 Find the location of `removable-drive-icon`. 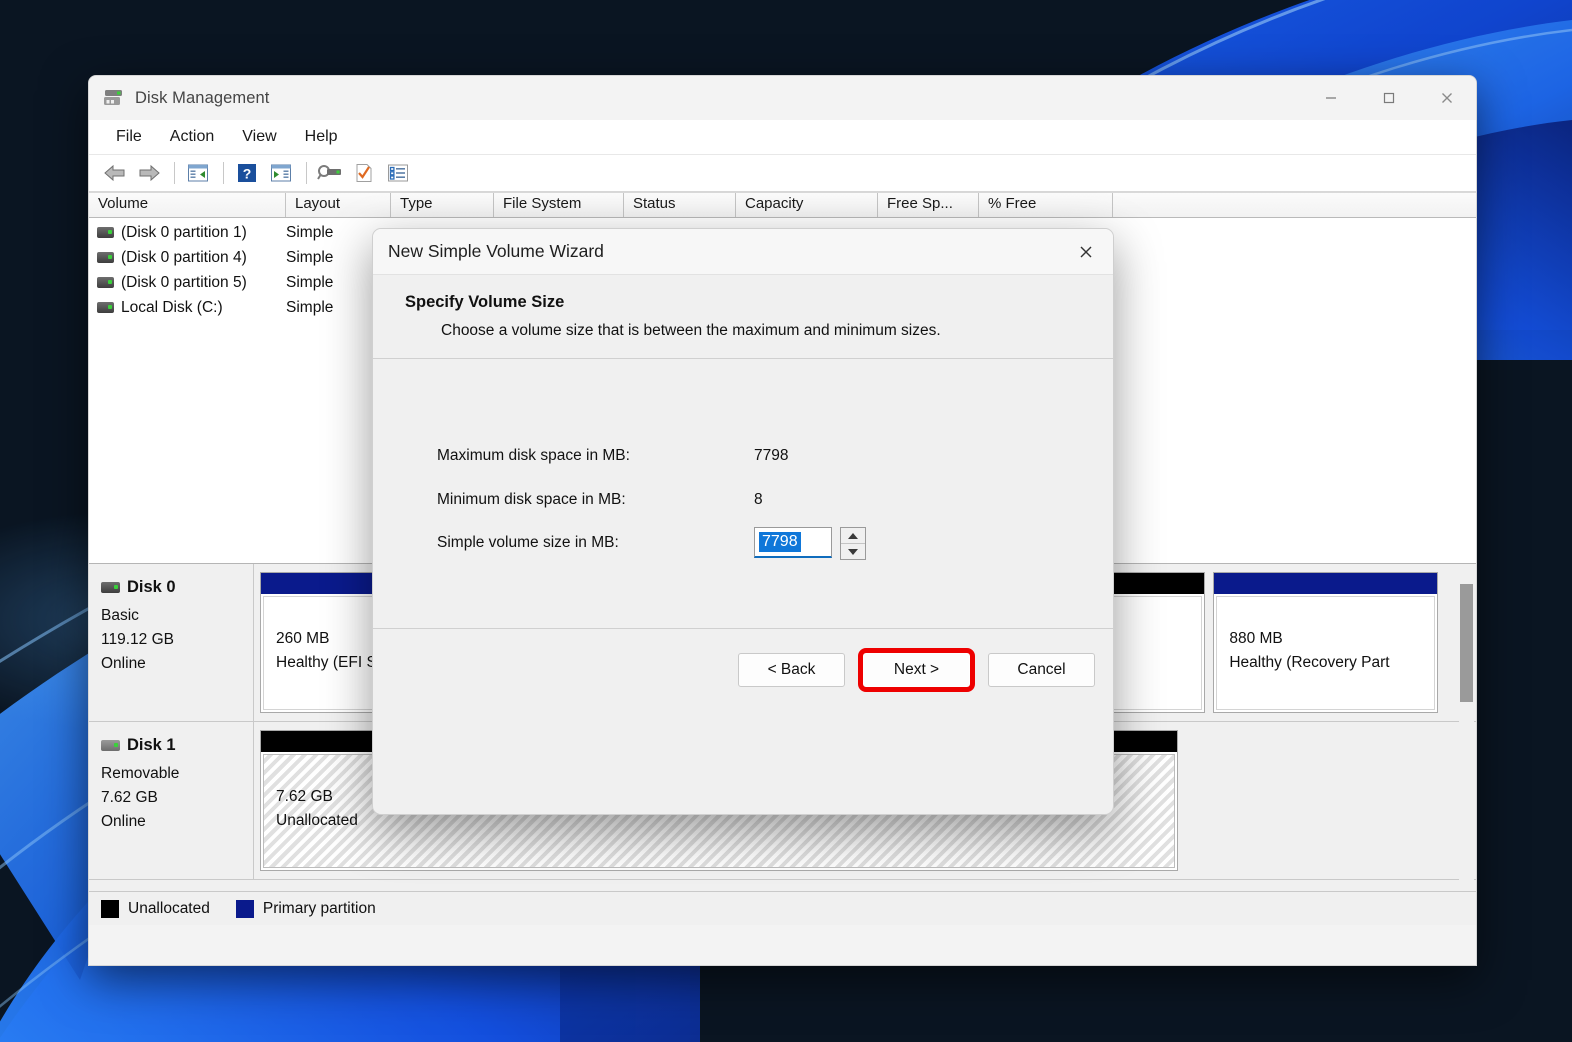

removable-drive-icon is located at coordinates (110, 745).